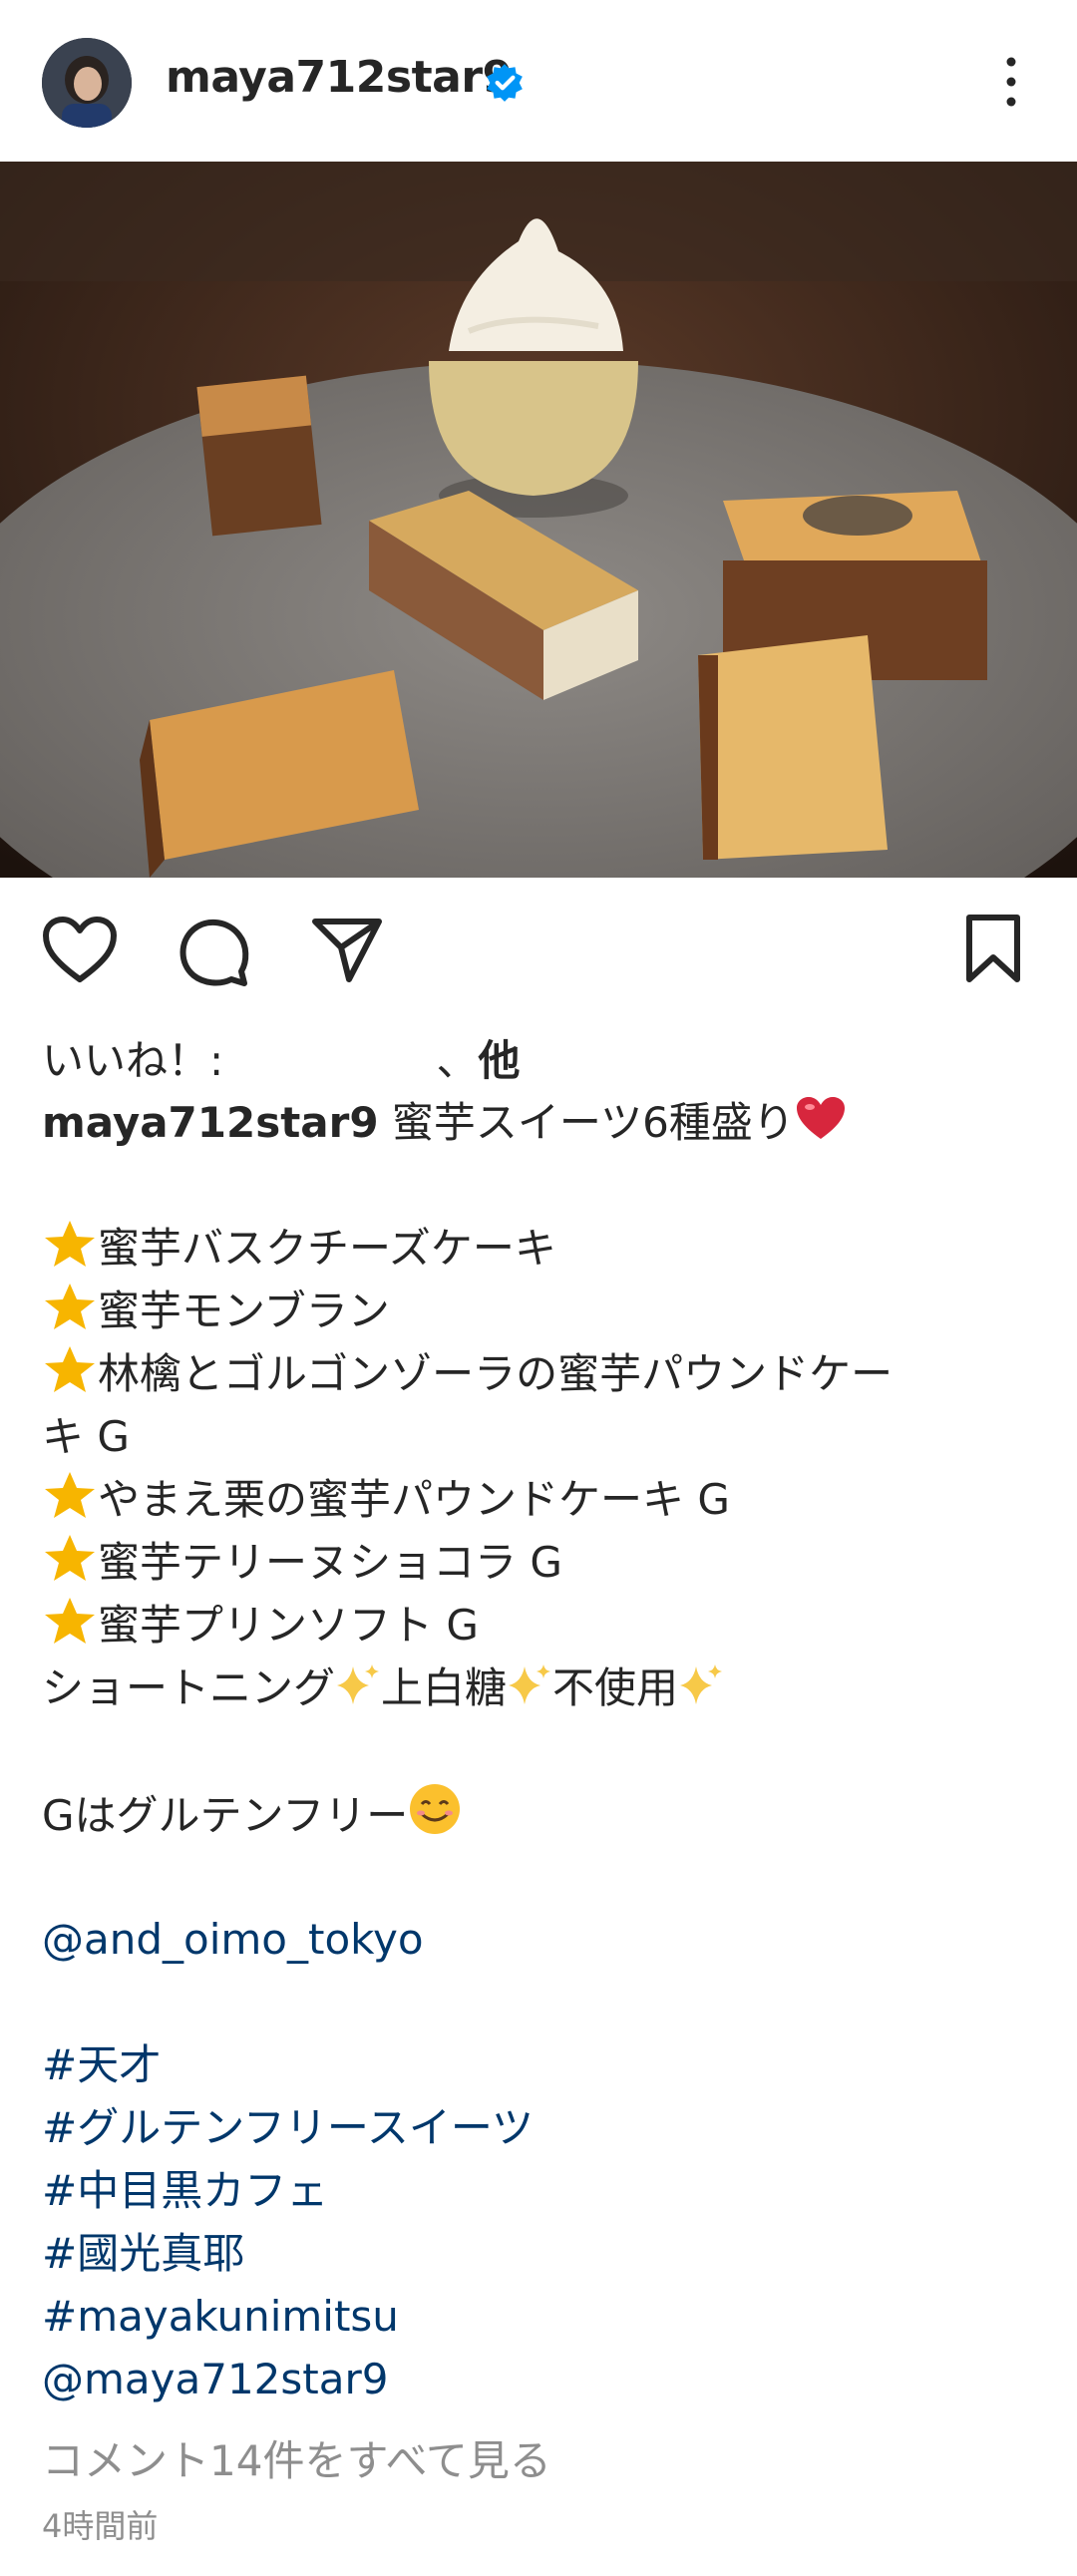 This screenshot has width=1077, height=2576. What do you see at coordinates (210, 1122) in the screenshot?
I see `caption-username: maya712star9` at bounding box center [210, 1122].